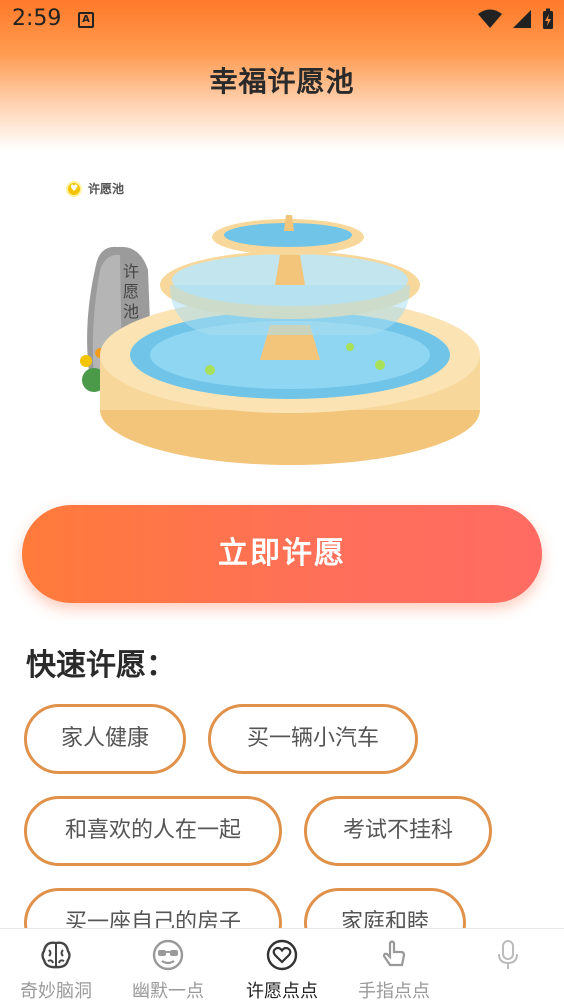  I want to click on page-title: 幸福许愿池, so click(282, 81).